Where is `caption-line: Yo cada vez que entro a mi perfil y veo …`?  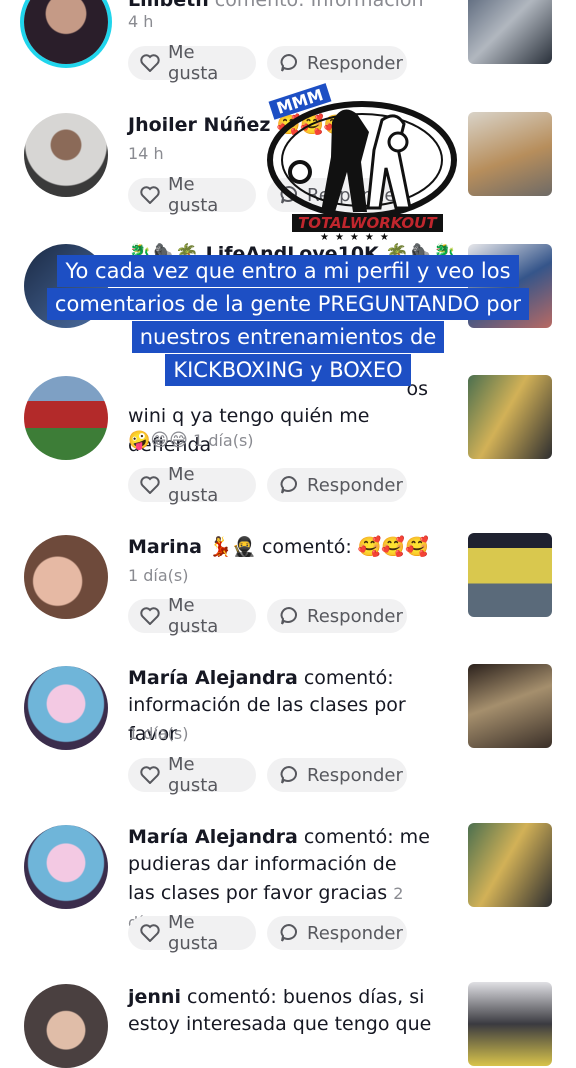
caption-line: Yo cada vez que entro a mi perfil y veo … is located at coordinates (288, 271).